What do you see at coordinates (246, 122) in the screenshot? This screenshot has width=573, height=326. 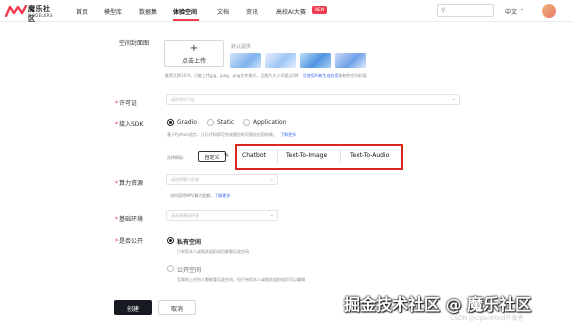 I see `radio-application` at bounding box center [246, 122].